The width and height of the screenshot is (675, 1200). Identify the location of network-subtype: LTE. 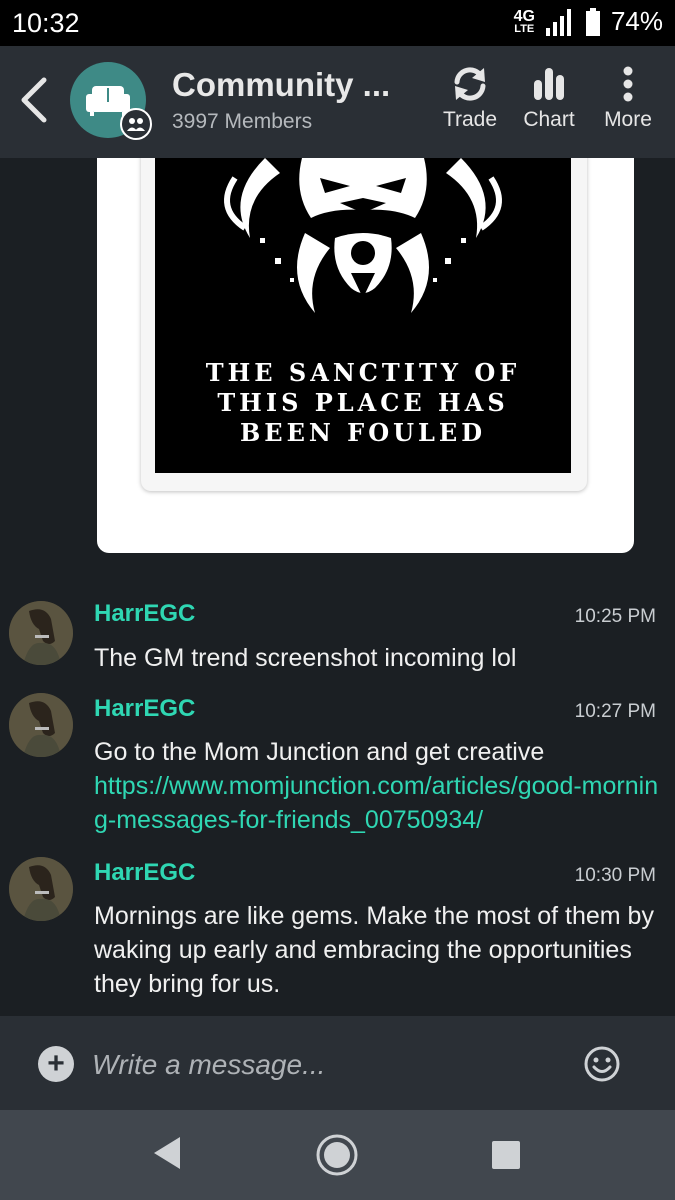
(524, 28).